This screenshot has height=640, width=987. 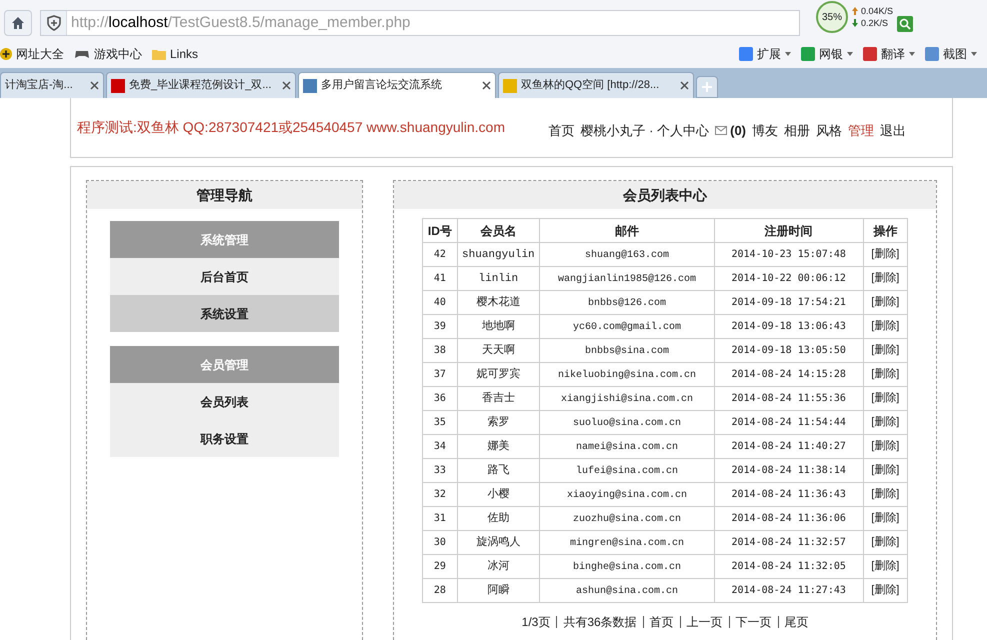 I want to click on table-cell: 2014-08-24 11:40:27, so click(x=788, y=446).